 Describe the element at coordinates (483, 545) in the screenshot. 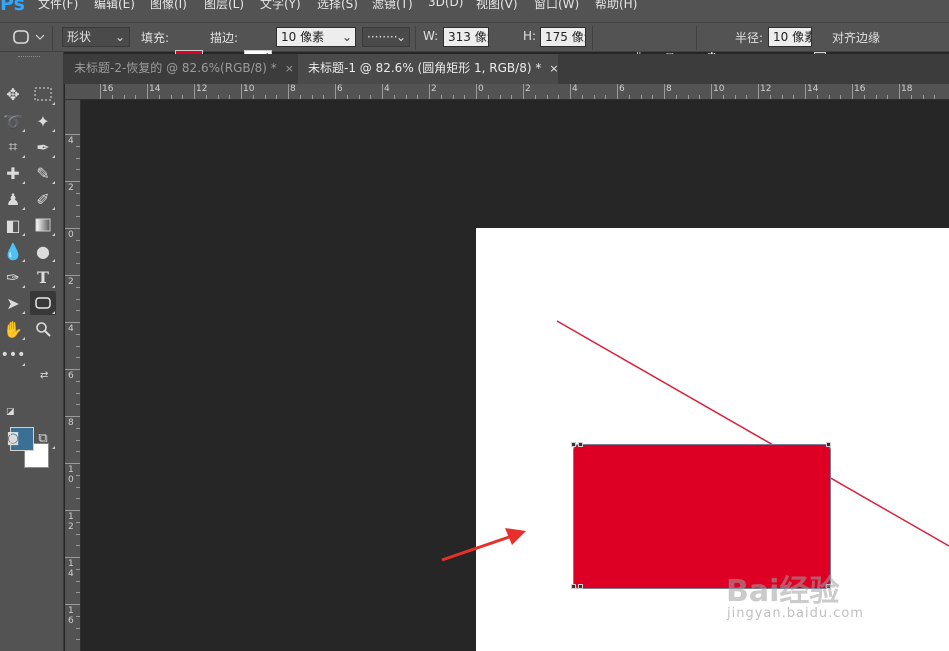

I see `annotation-arrow-icon` at that location.